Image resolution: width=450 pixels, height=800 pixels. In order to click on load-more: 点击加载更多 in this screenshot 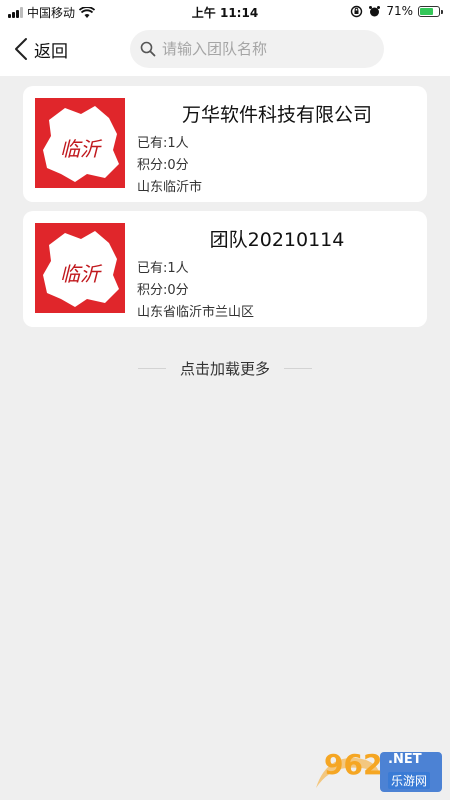, I will do `click(225, 368)`.